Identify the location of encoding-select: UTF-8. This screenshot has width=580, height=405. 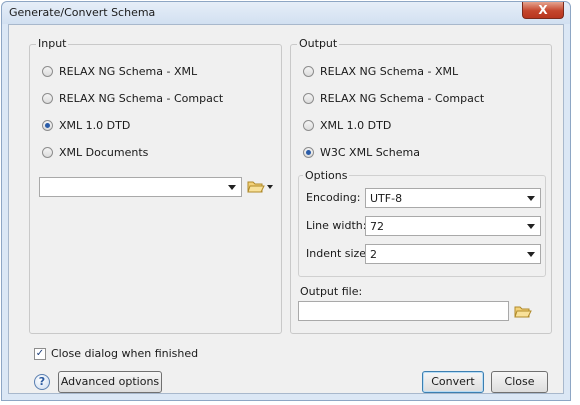
(453, 198).